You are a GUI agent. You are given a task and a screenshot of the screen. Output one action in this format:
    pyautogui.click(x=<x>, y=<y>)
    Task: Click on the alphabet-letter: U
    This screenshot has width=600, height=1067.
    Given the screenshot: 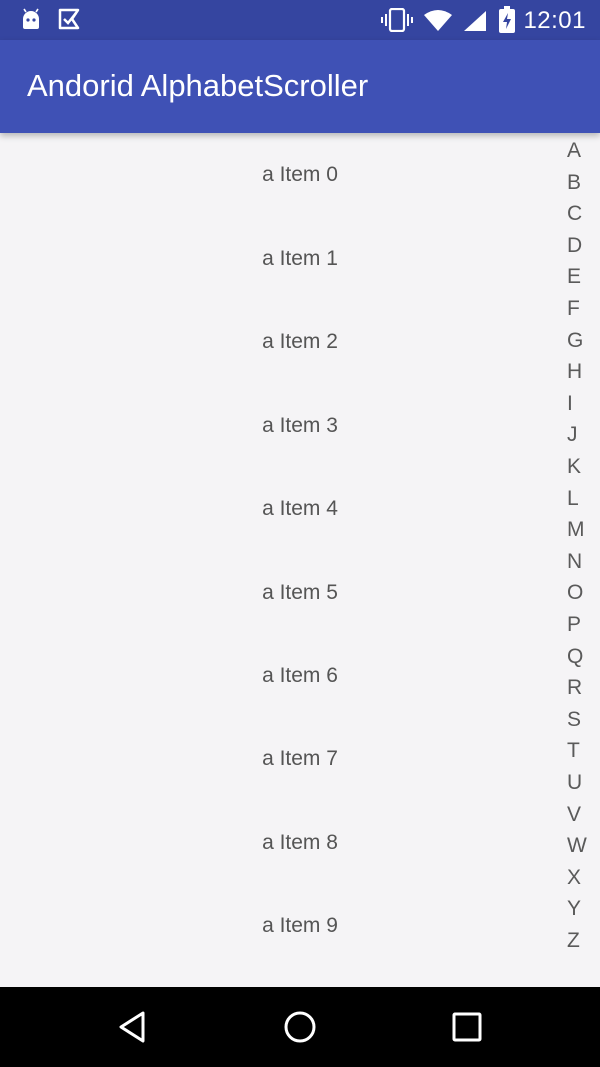 What is the action you would take?
    pyautogui.click(x=574, y=784)
    